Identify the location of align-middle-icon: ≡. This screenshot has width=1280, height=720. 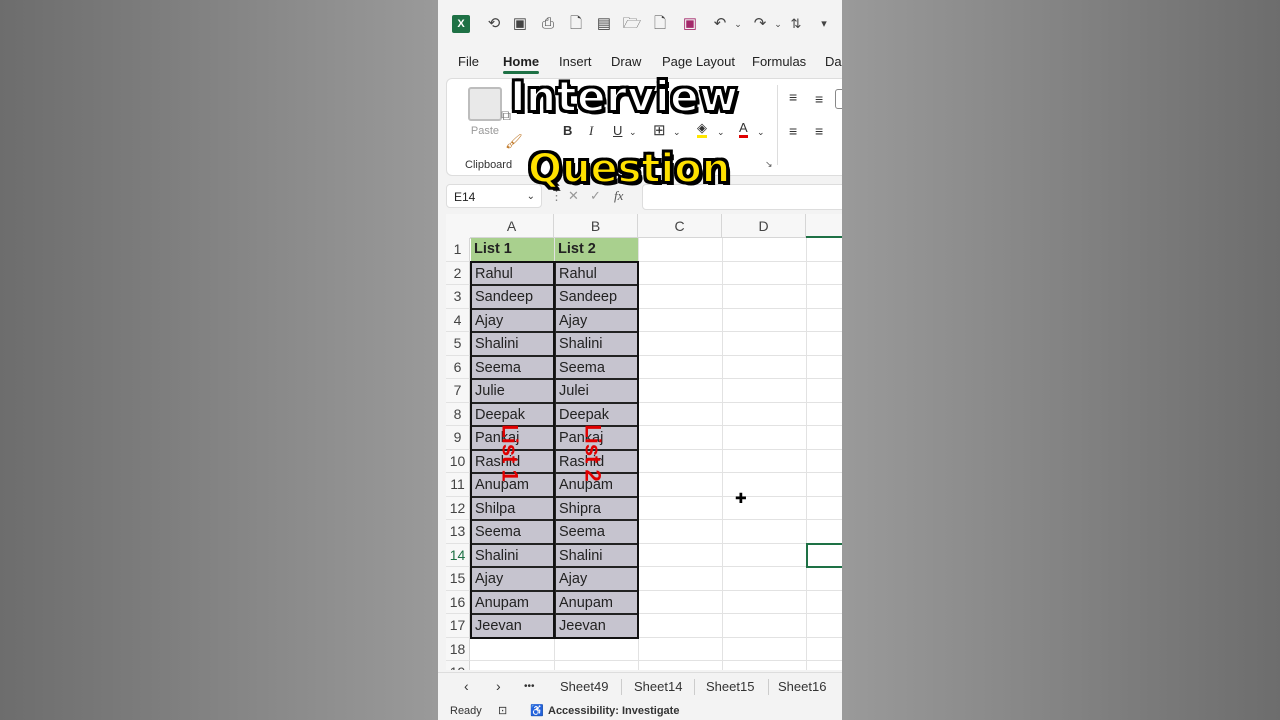
(819, 99).